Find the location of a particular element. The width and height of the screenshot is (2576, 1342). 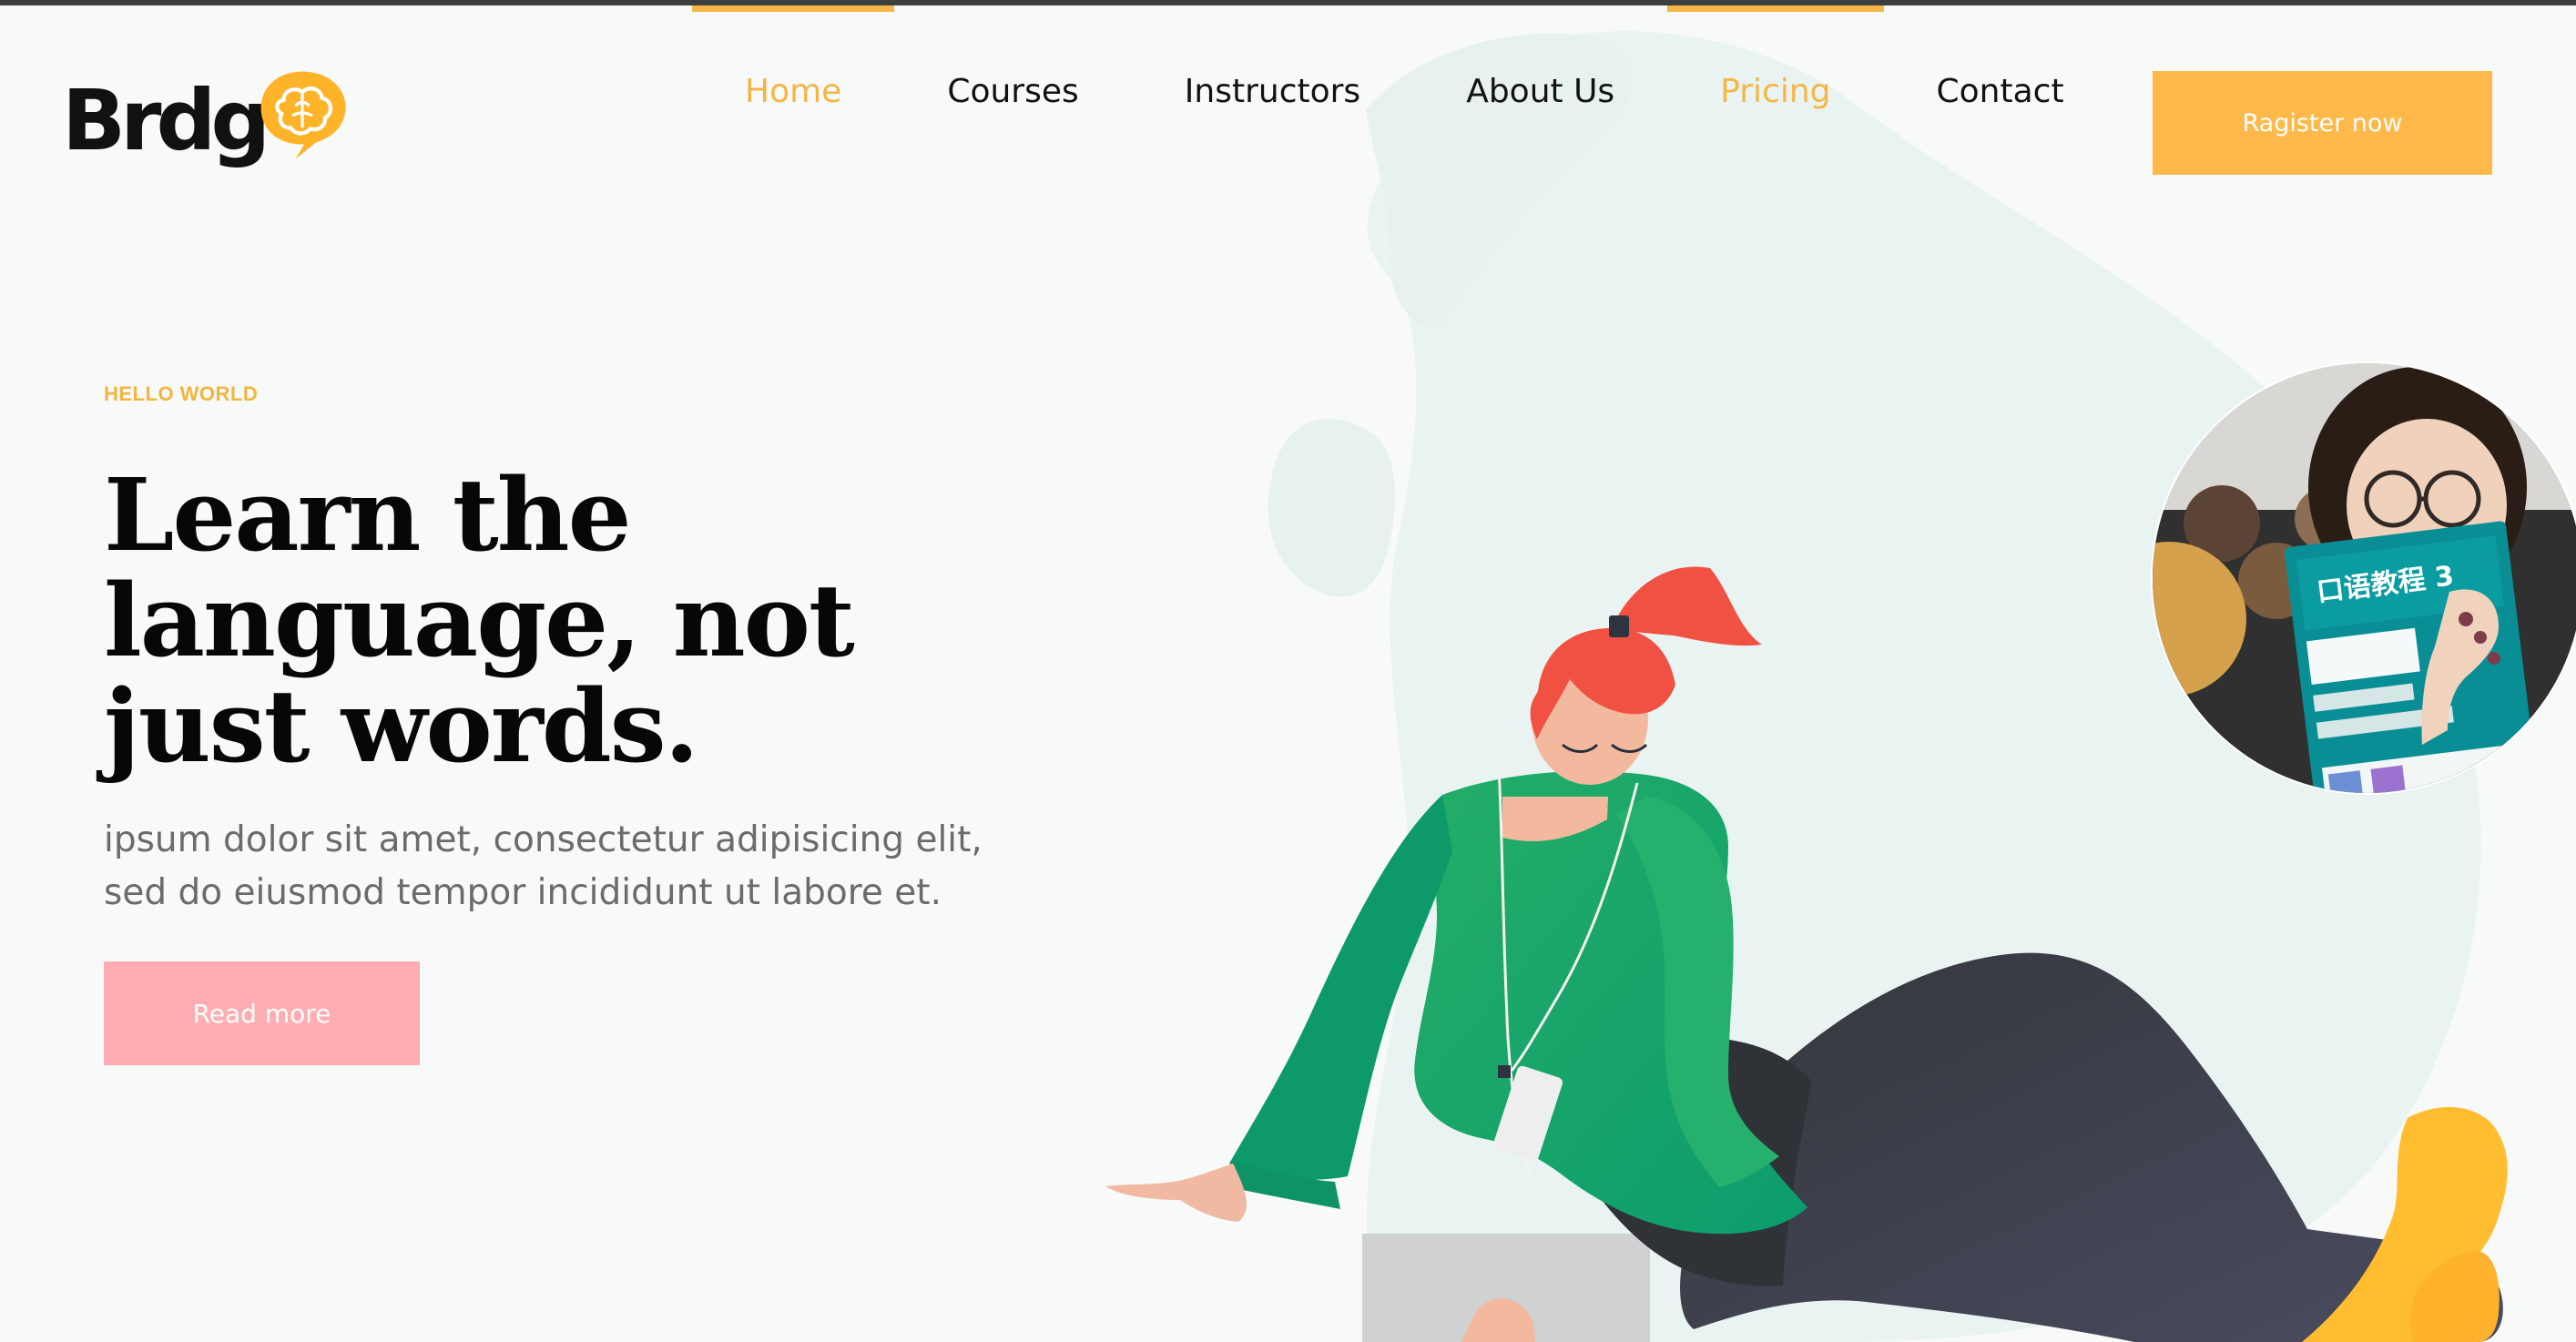

brain-icon is located at coordinates (303, 115).